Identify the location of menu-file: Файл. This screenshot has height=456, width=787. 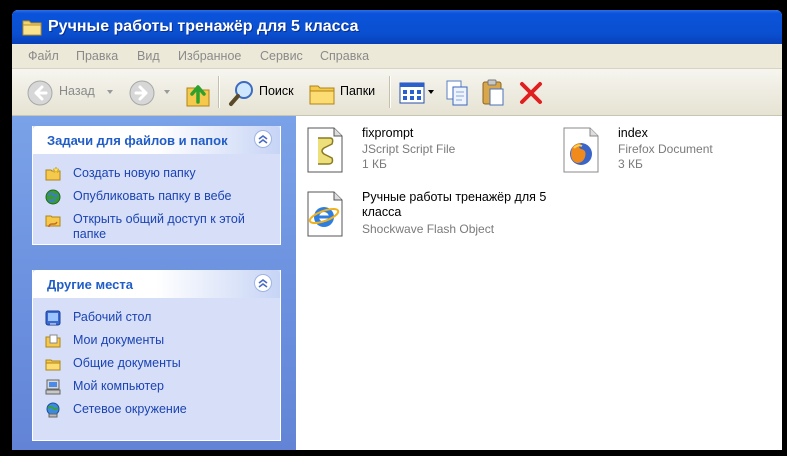
(43, 56).